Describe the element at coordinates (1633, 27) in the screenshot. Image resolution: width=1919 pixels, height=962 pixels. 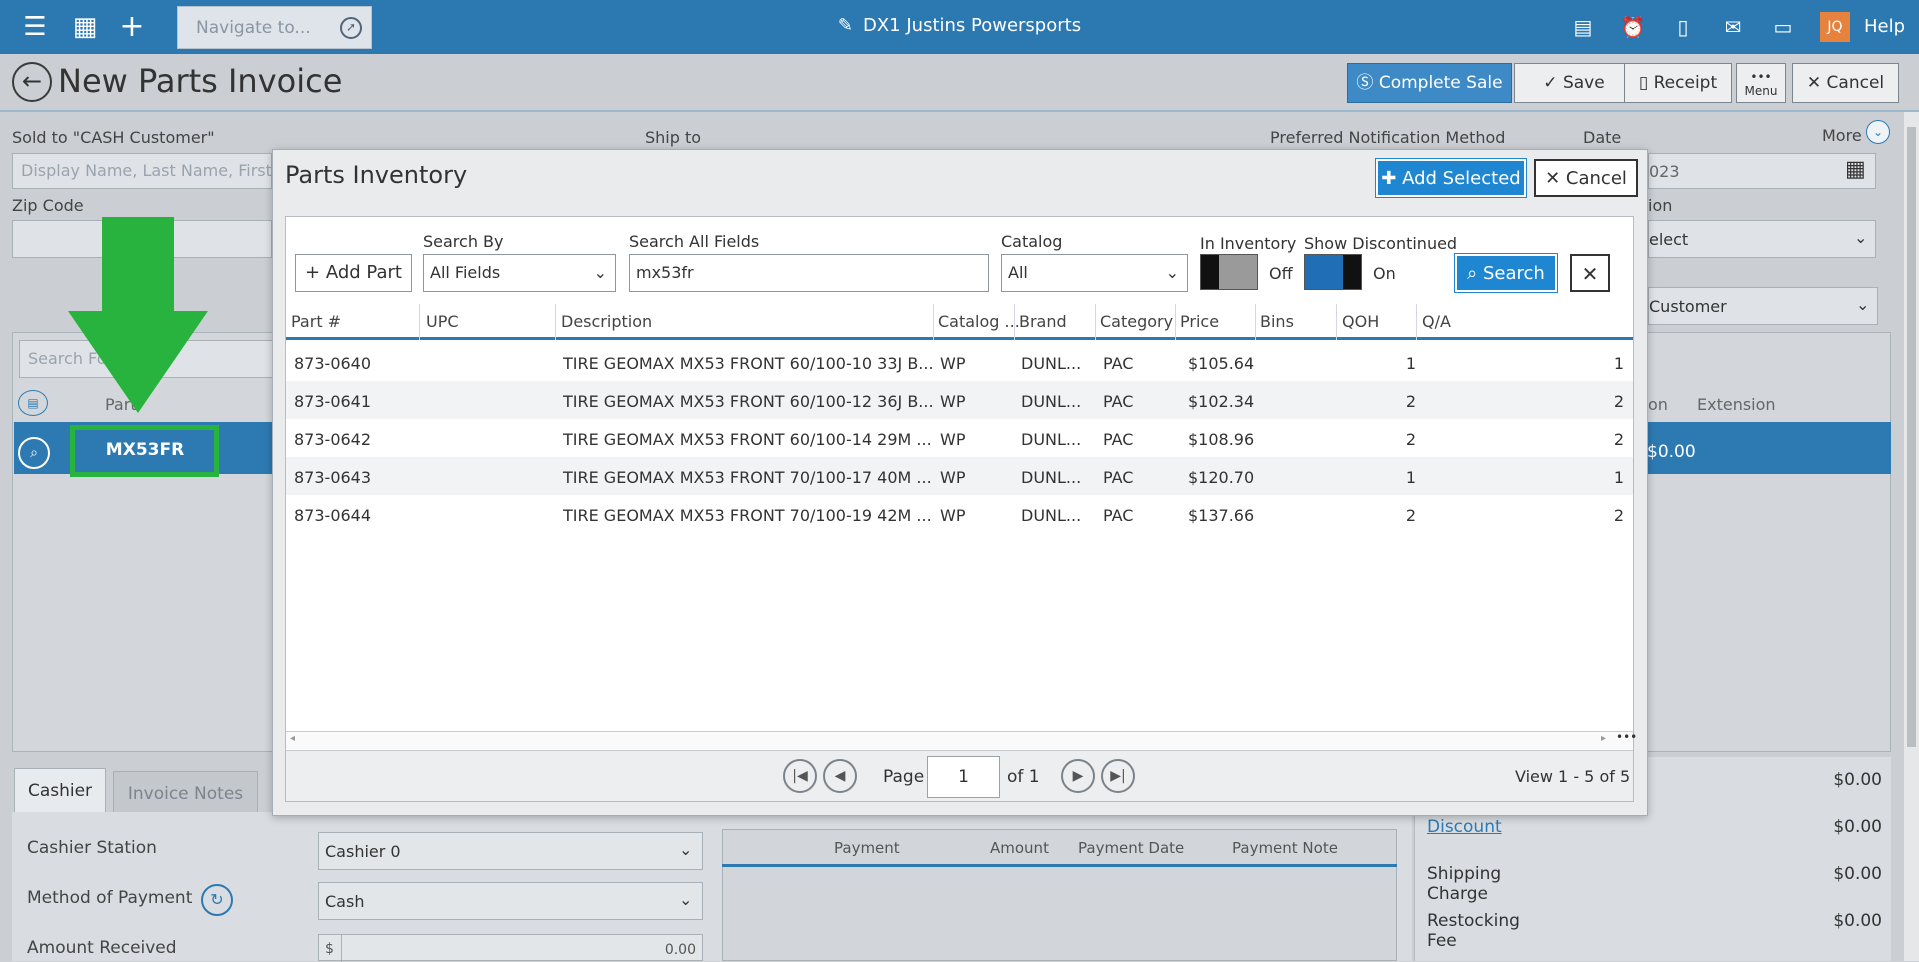
I see `alarm-clock-icon: ⏰` at that location.